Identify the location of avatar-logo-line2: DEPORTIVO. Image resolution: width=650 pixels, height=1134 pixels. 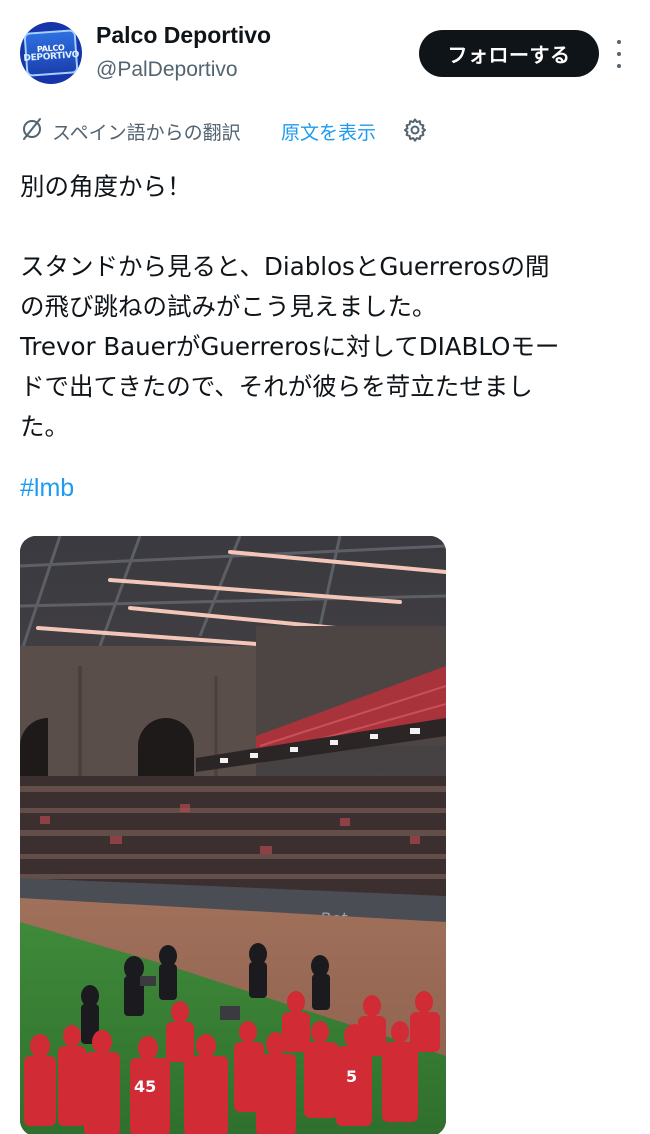
(51, 56).